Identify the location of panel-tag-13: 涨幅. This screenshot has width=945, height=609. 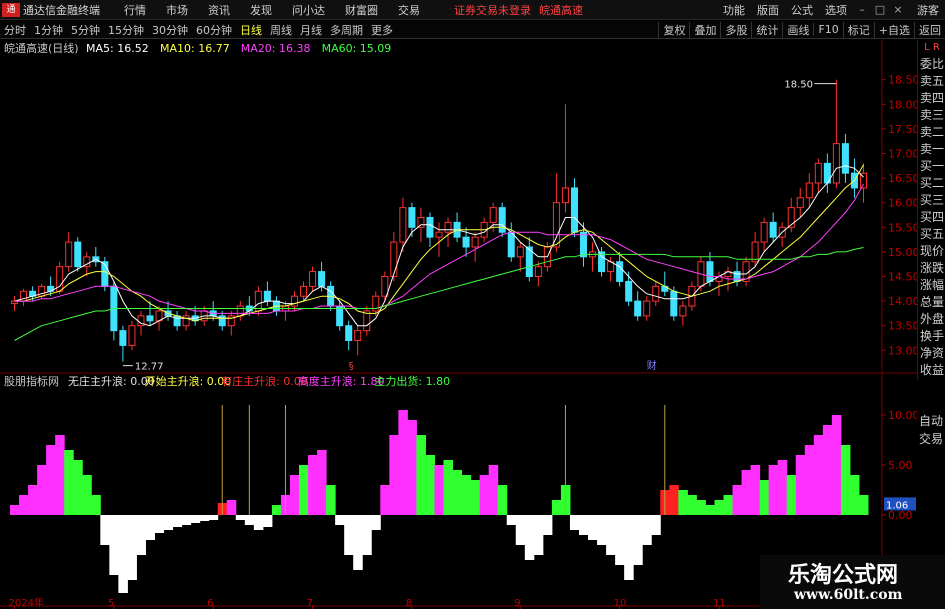
(931, 285).